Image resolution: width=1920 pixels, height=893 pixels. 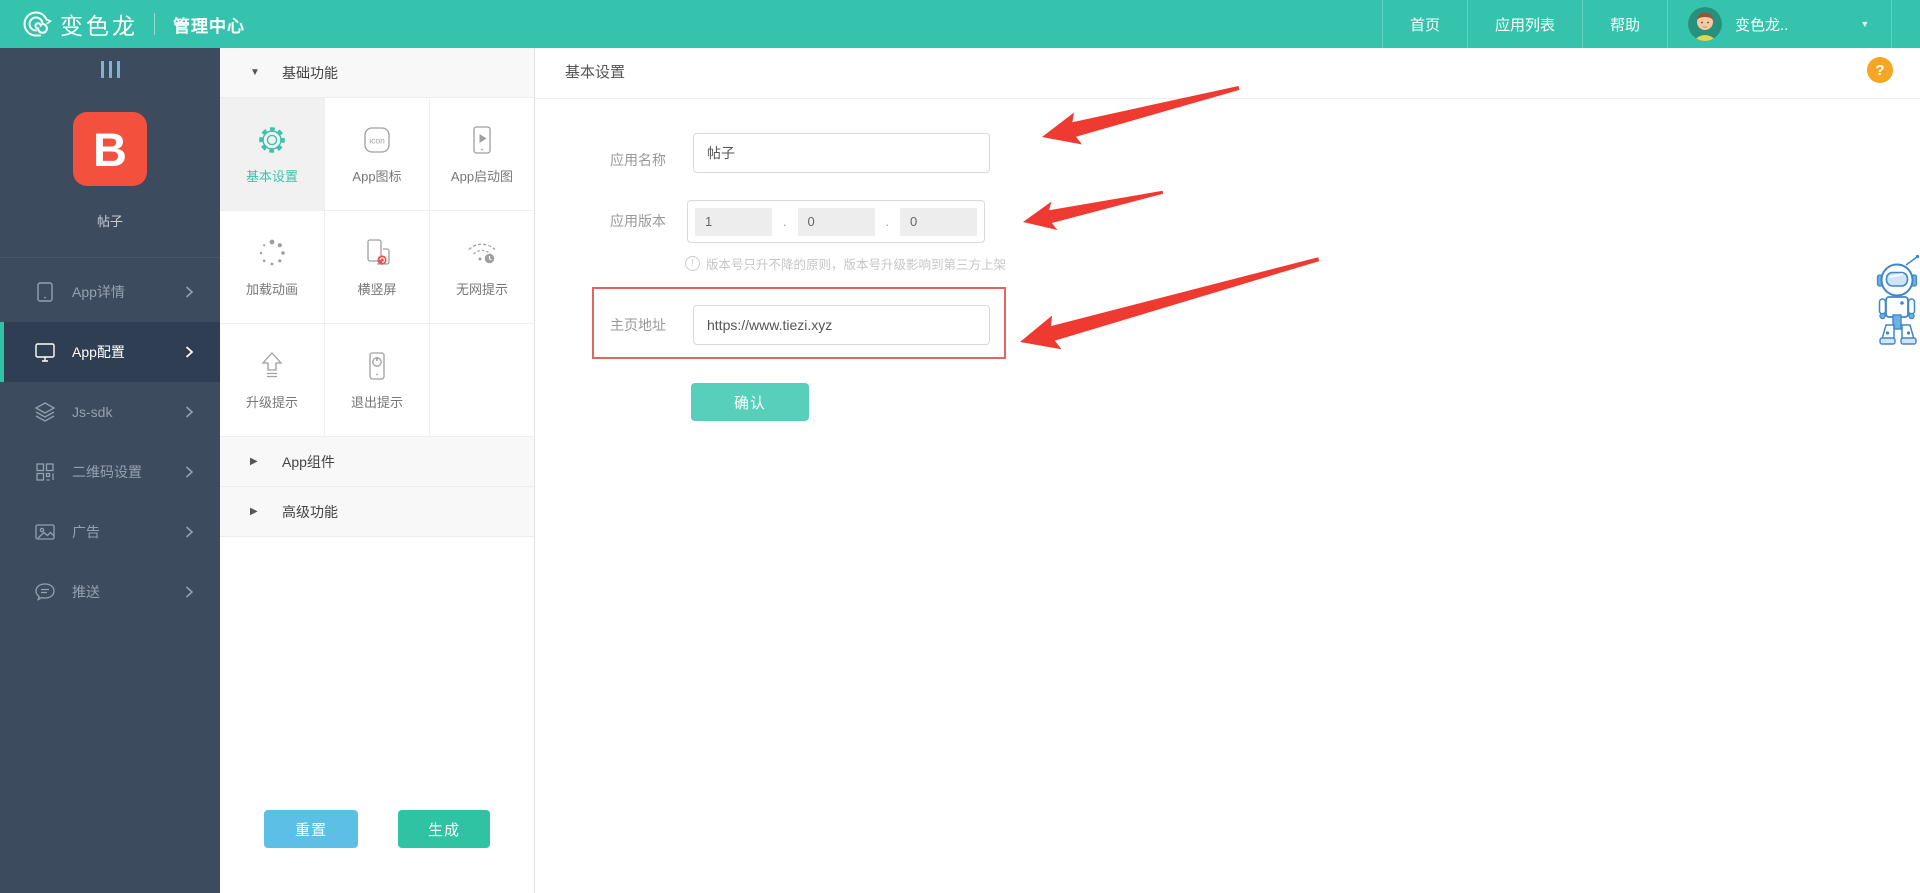 I want to click on topbar-nav: 首页 应用列表 帮助 变色龙.. ▼, so click(x=1650, y=24).